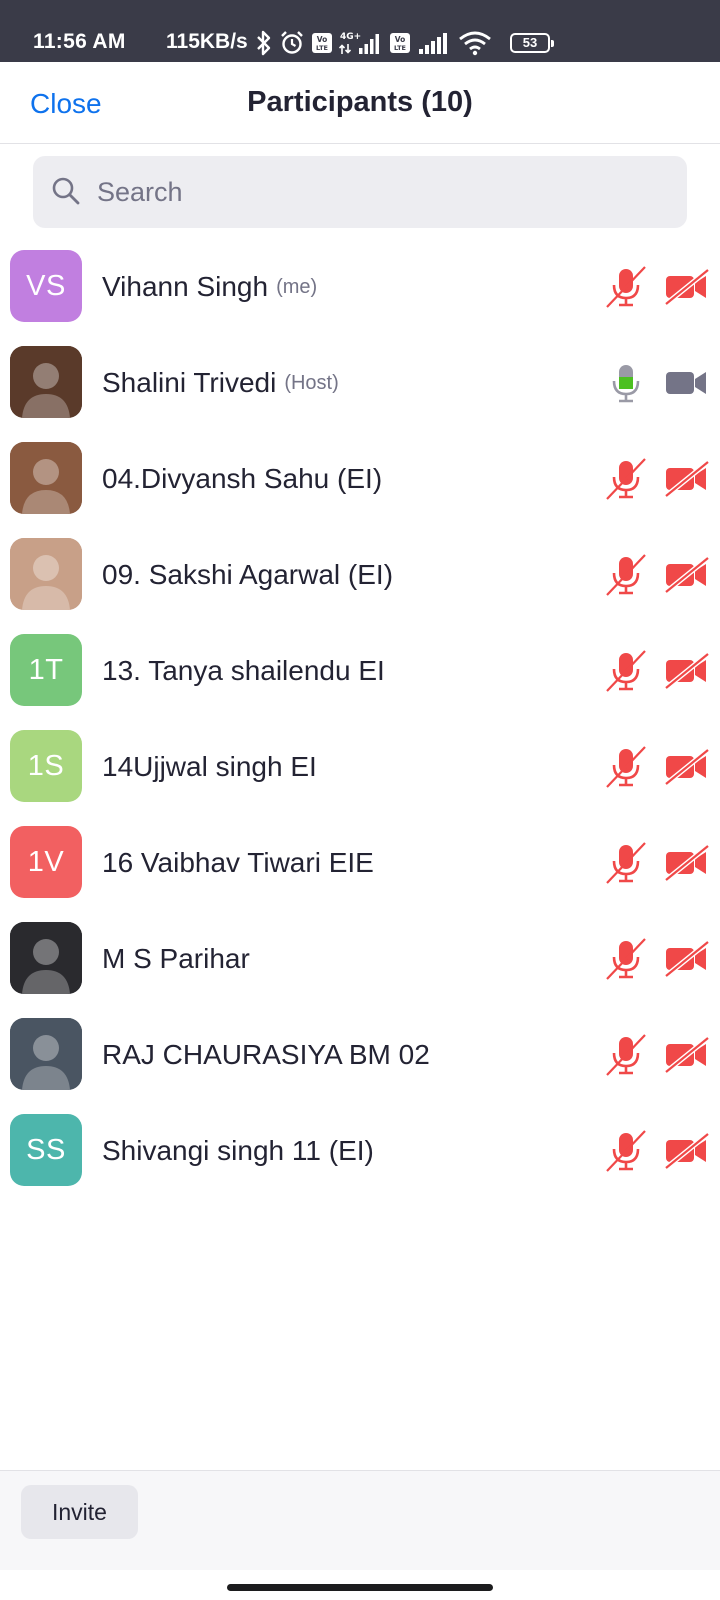 The height and width of the screenshot is (1600, 720). What do you see at coordinates (626, 383) in the screenshot?
I see `microphone-icon` at bounding box center [626, 383].